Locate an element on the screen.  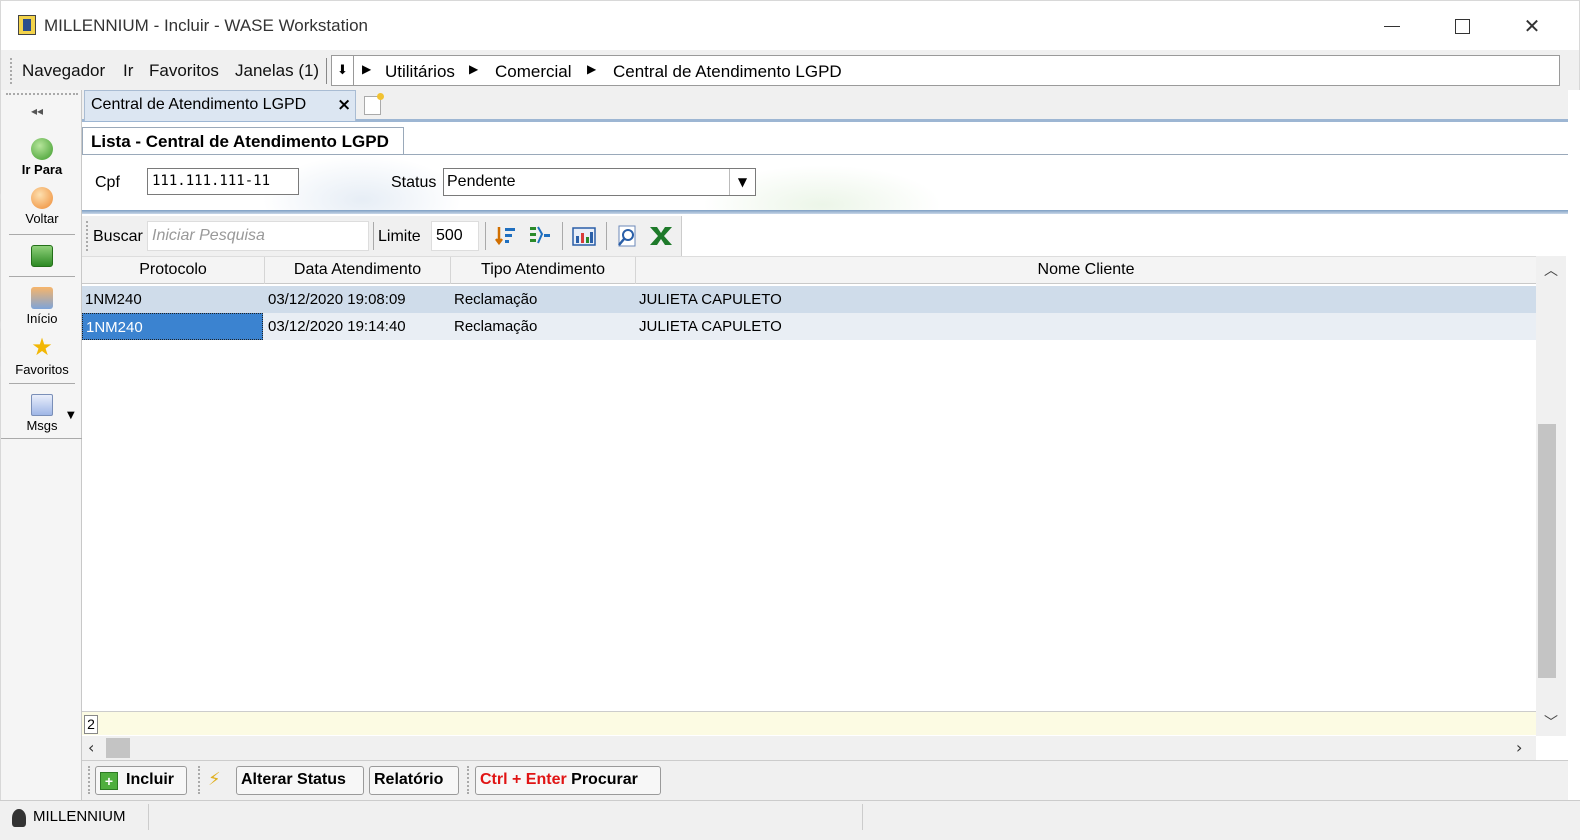
search-input: Iniciar Pesquisa is located at coordinates (258, 236).